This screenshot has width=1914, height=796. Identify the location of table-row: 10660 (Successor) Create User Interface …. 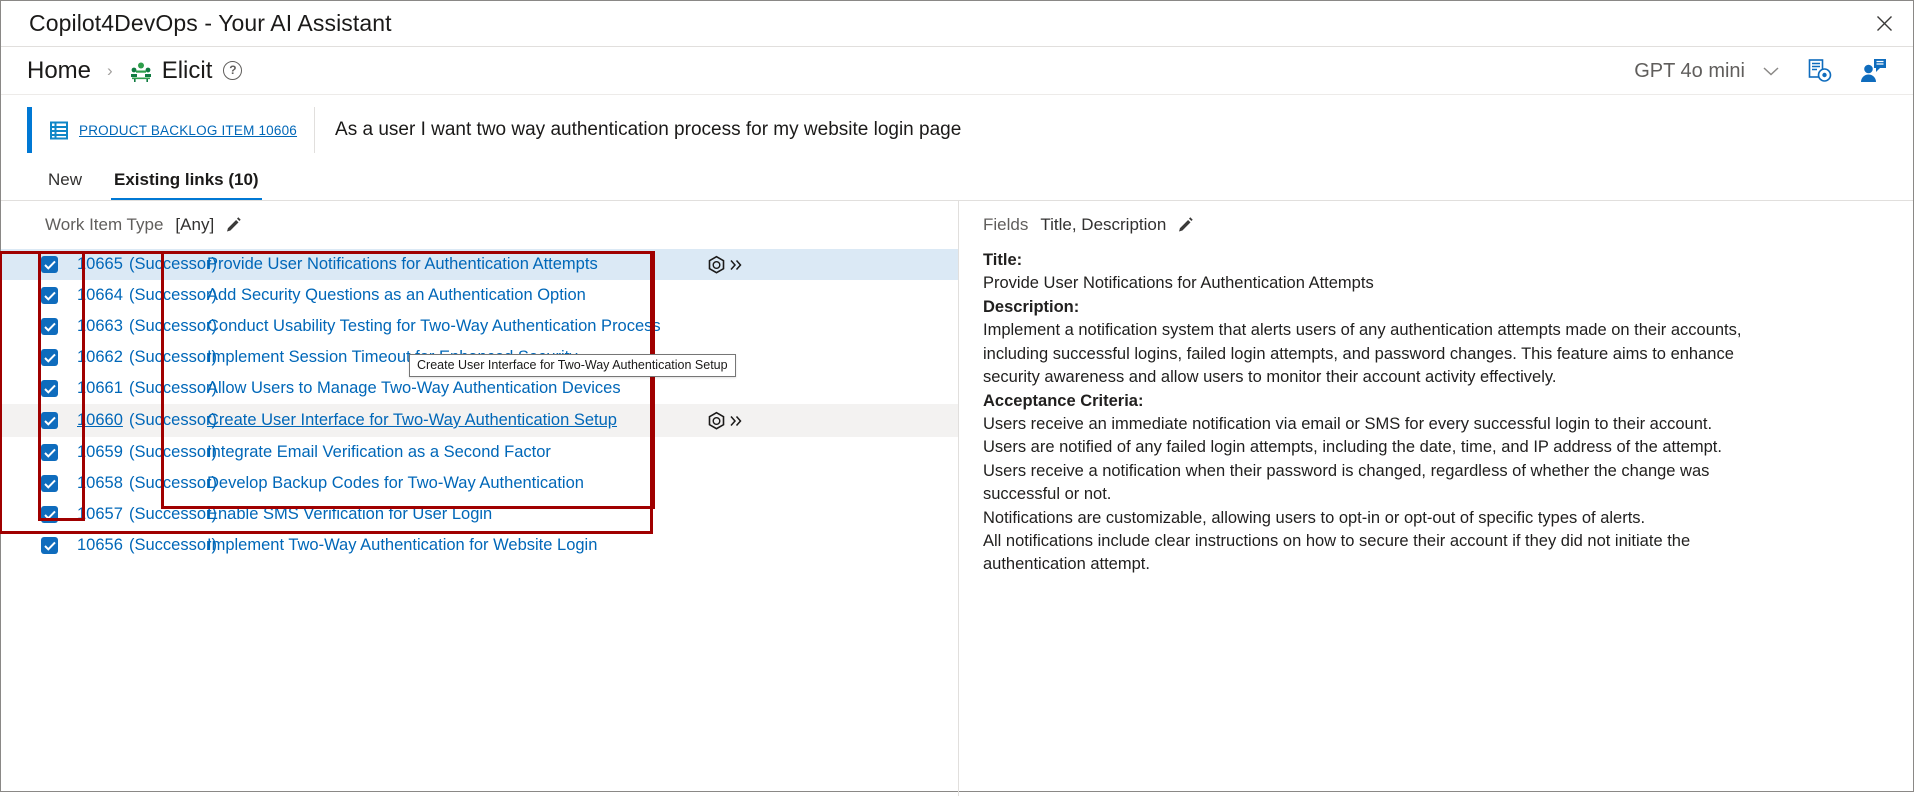
(479, 420).